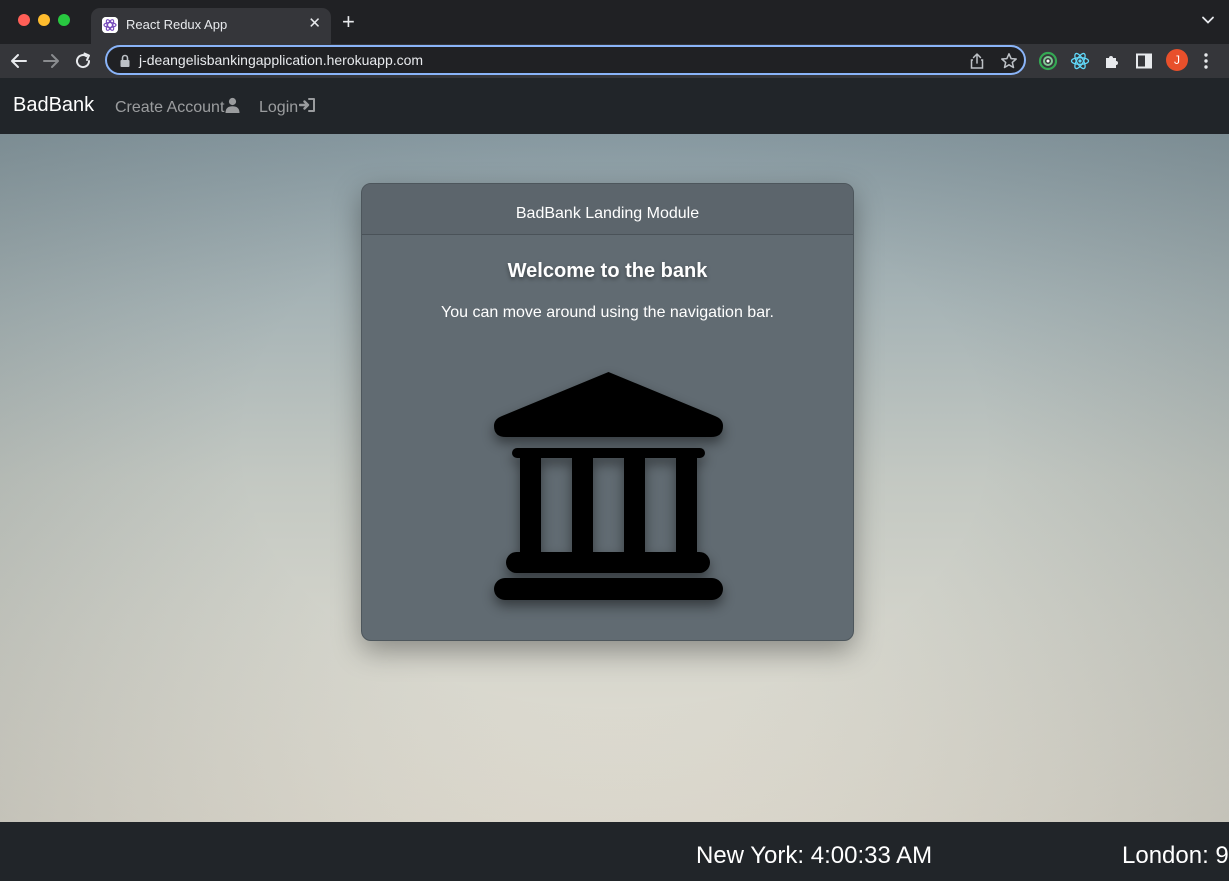 The height and width of the screenshot is (881, 1229). I want to click on profile-avatar: J, so click(1177, 60).